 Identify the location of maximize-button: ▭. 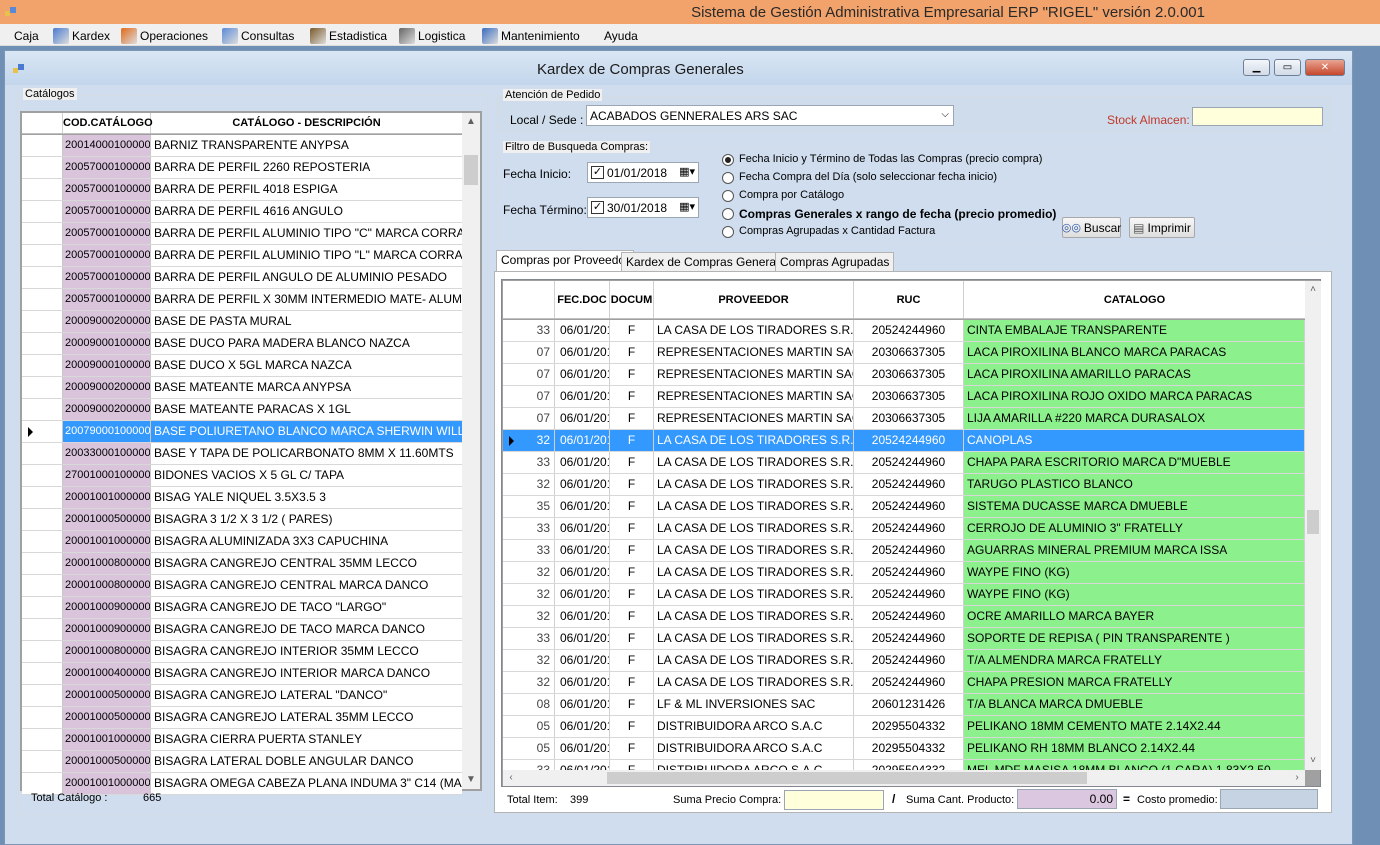
(1287, 67).